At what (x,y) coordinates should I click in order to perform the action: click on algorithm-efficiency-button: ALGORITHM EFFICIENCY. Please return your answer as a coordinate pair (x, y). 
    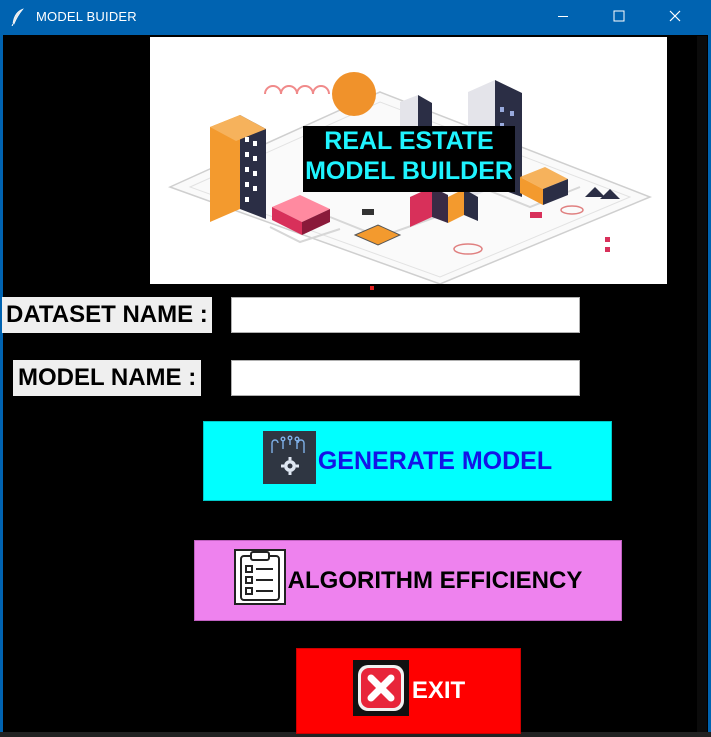
    Looking at the image, I should click on (408, 580).